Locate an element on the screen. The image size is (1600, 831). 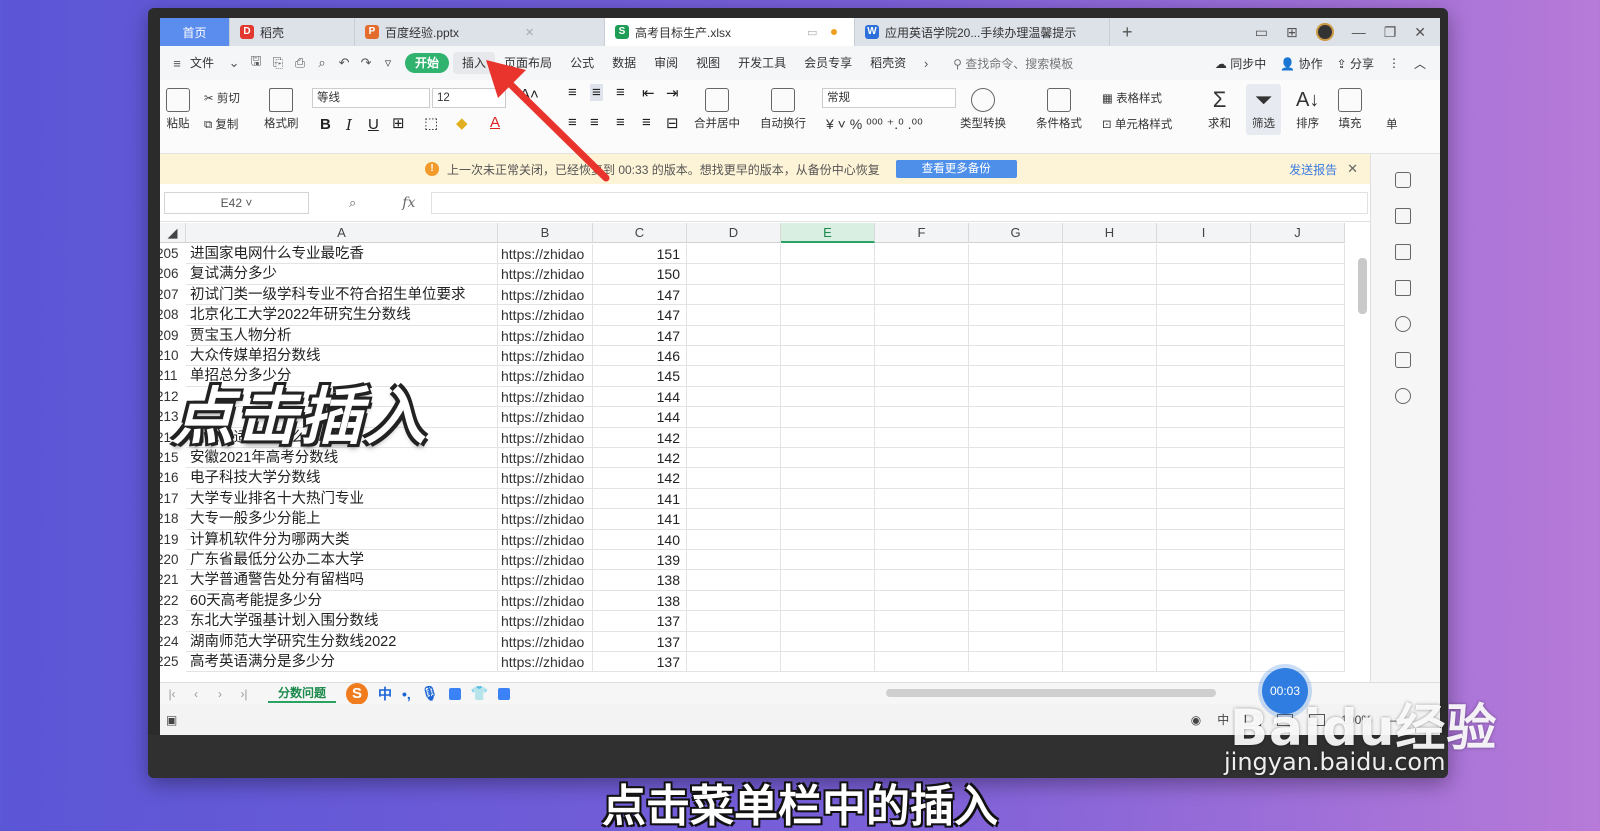
close-icon: ✕ is located at coordinates (1352, 169).